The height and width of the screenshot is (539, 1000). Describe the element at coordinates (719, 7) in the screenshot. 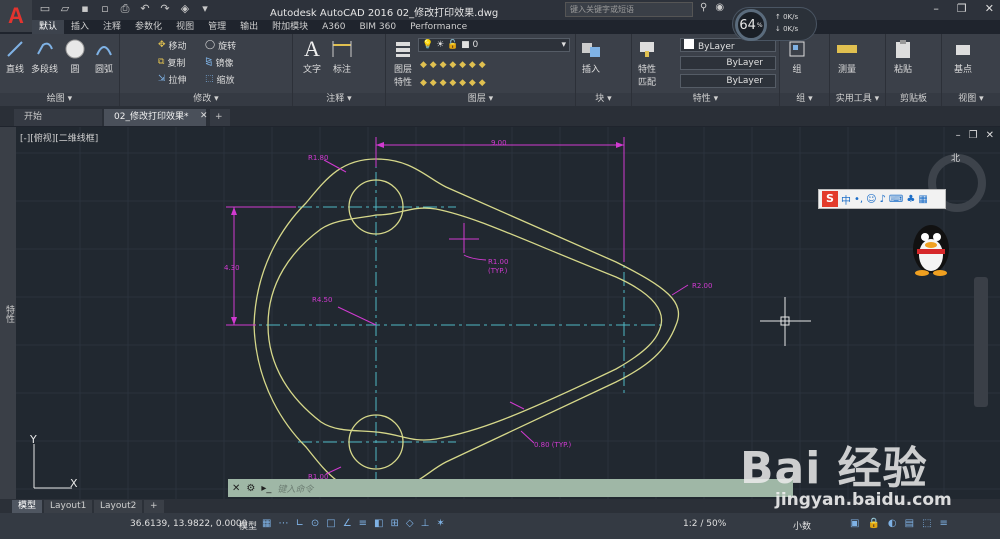

I see `user-icon: ◉` at that location.